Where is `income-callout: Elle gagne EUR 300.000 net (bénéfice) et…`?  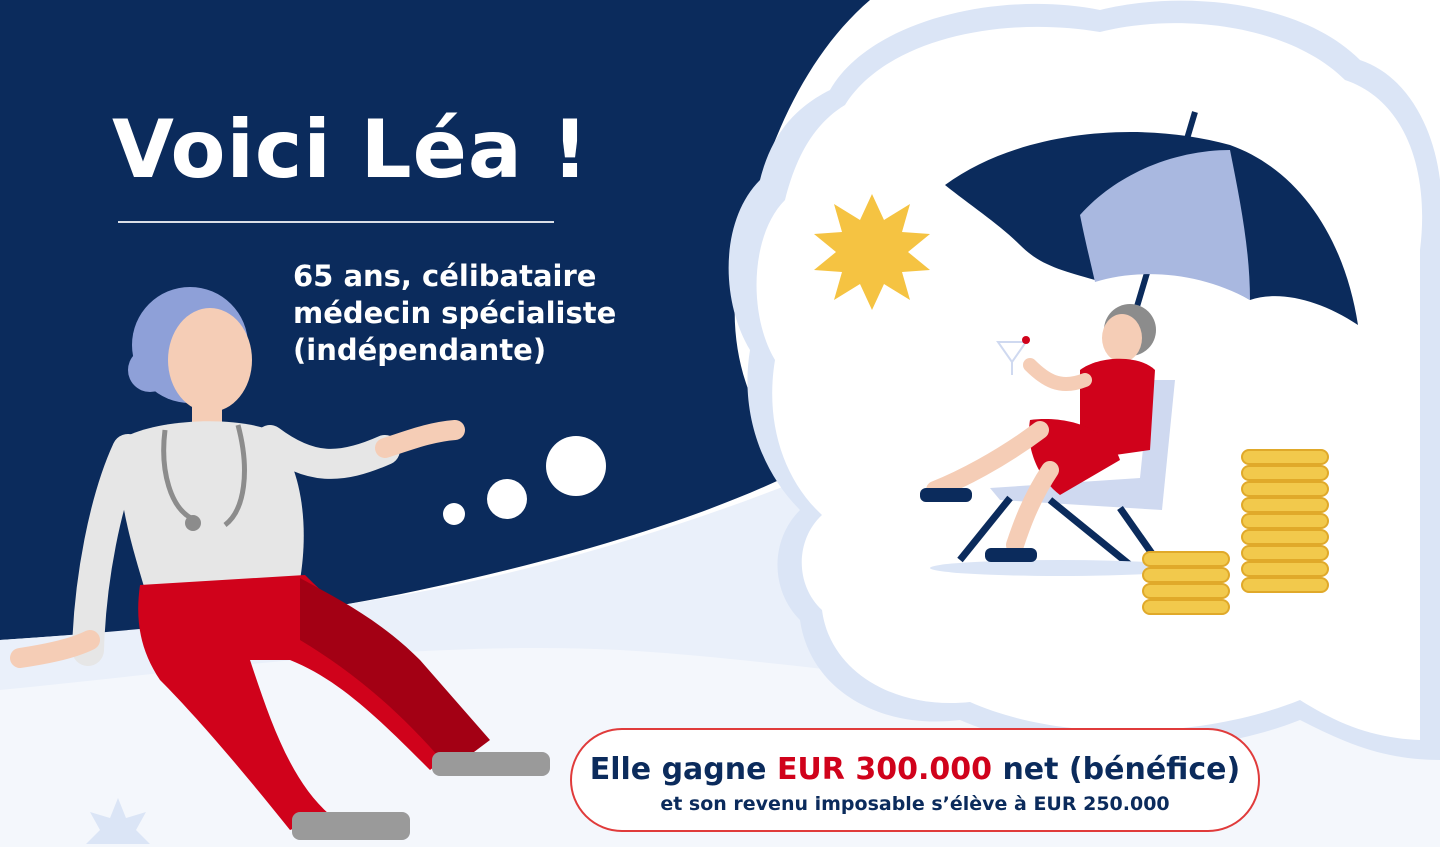 income-callout: Elle gagne EUR 300.000 net (bénéfice) et… is located at coordinates (915, 780).